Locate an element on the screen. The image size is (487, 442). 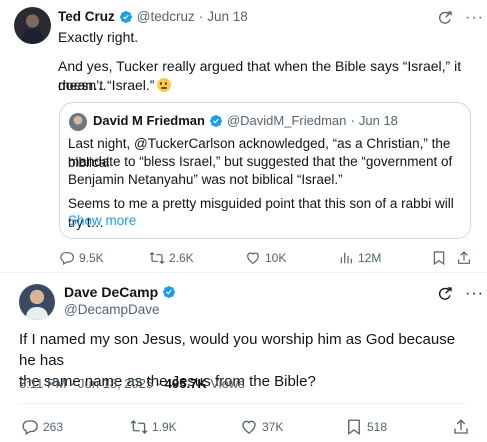
author-handle: @tedcruz is located at coordinates (166, 16).